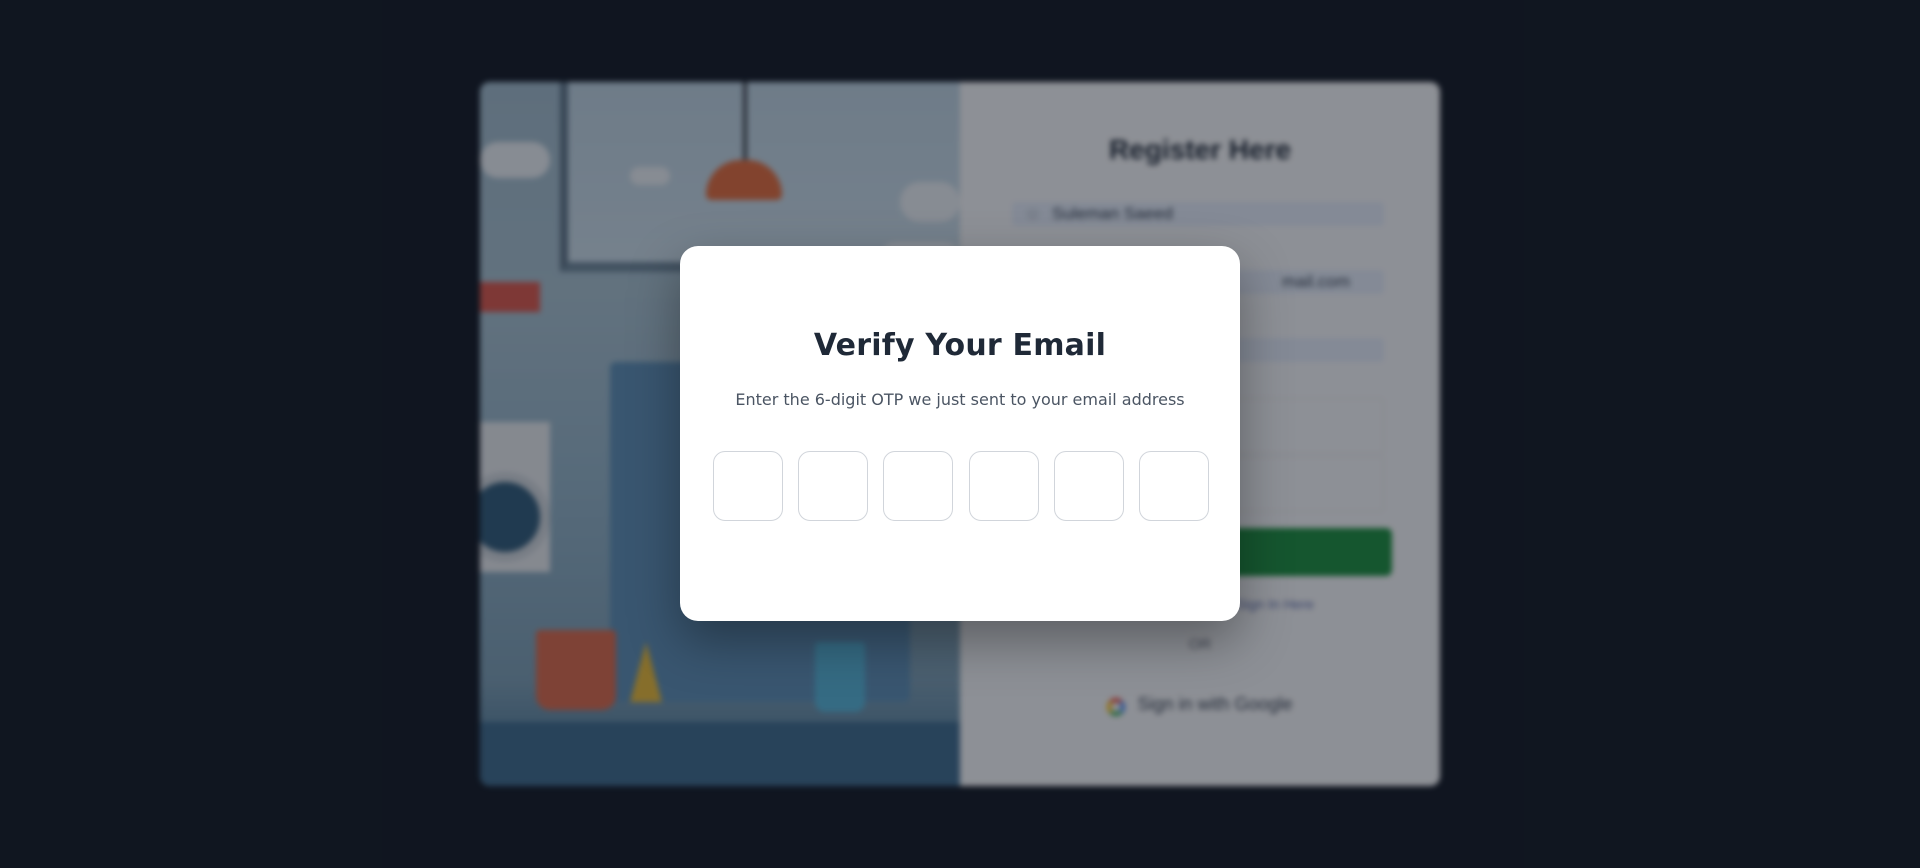  Describe the element at coordinates (961, 486) in the screenshot. I see `otp-input-group` at that location.